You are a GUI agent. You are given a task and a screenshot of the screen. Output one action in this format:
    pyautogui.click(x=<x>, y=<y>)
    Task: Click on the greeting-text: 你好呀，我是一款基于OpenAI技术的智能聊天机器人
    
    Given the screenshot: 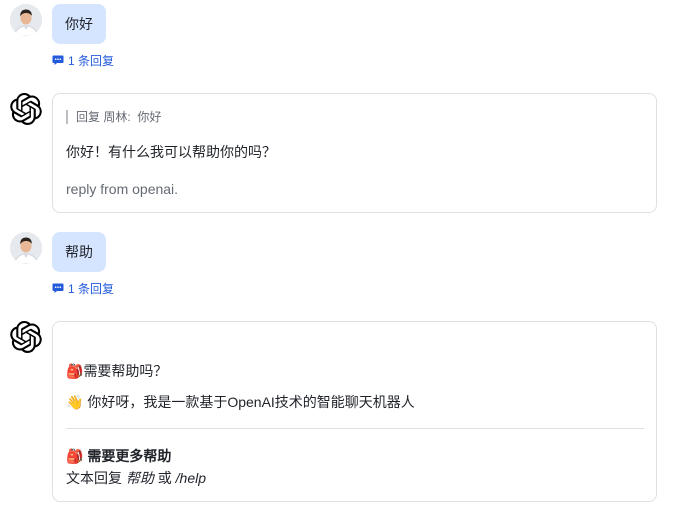 What is the action you would take?
    pyautogui.click(x=251, y=402)
    